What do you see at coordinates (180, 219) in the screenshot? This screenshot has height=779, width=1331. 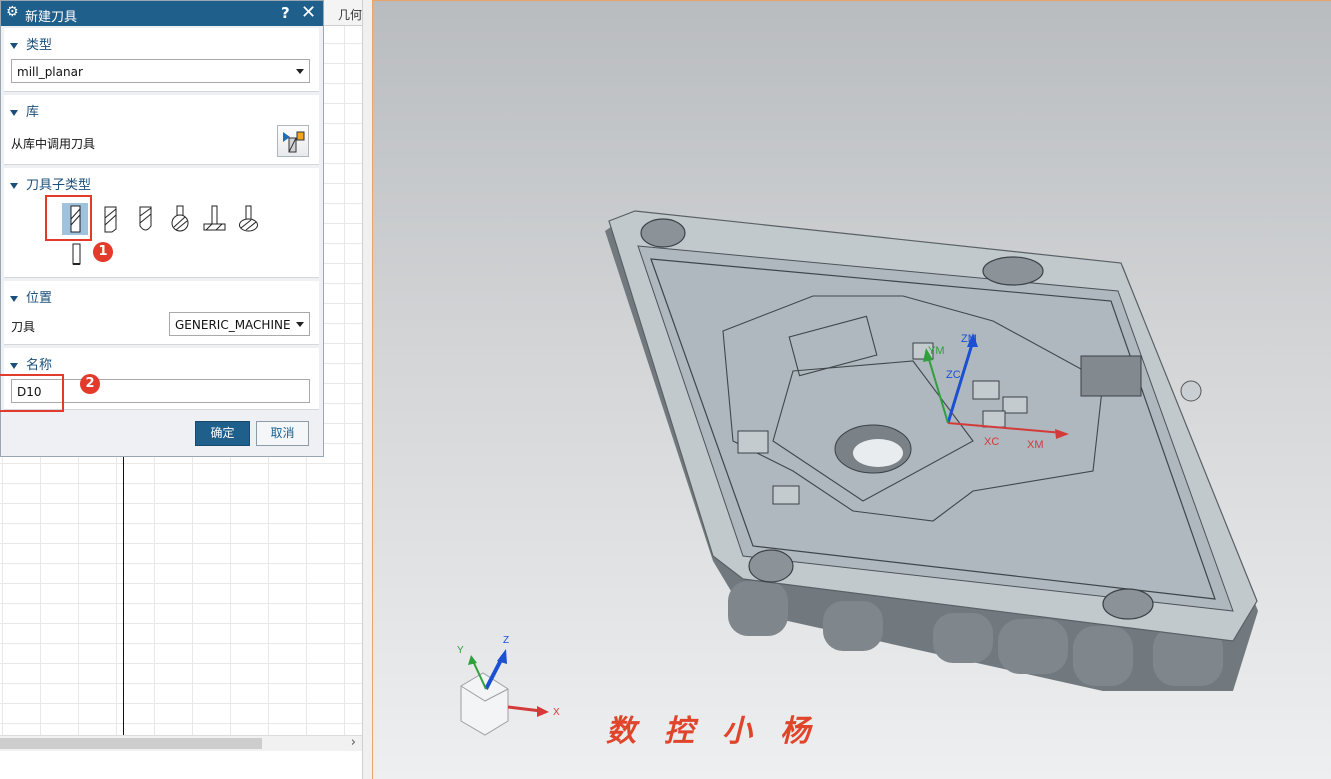 I see `spherical-mill-icon` at bounding box center [180, 219].